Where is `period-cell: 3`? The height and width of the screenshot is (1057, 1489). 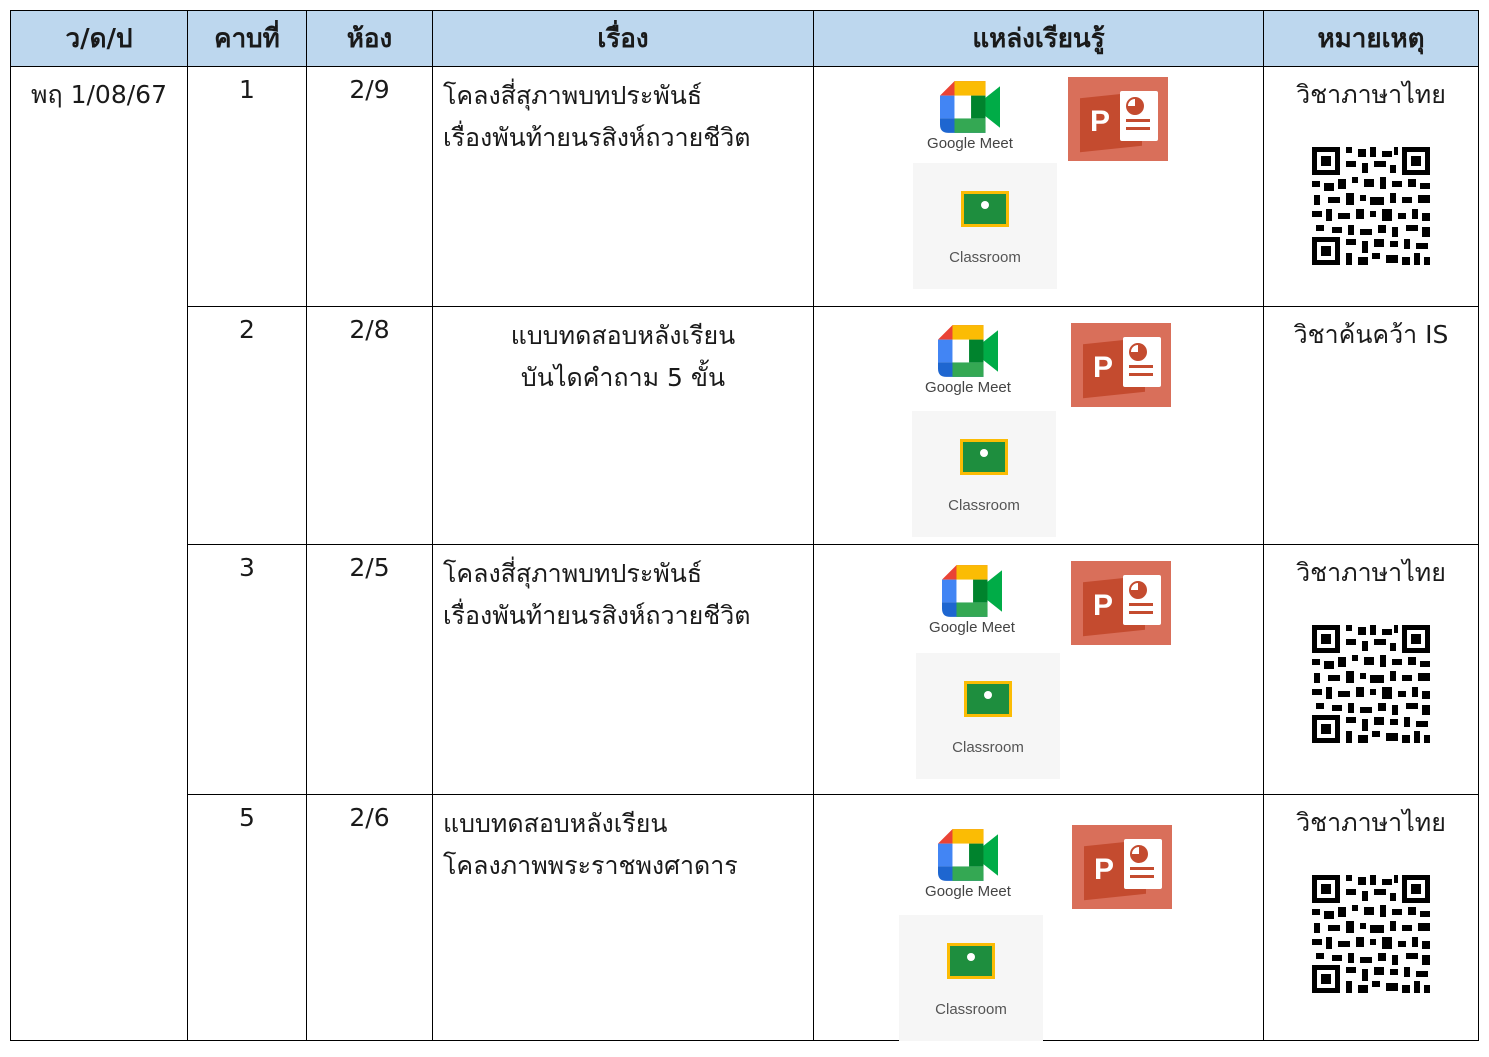
period-cell: 3 is located at coordinates (247, 669).